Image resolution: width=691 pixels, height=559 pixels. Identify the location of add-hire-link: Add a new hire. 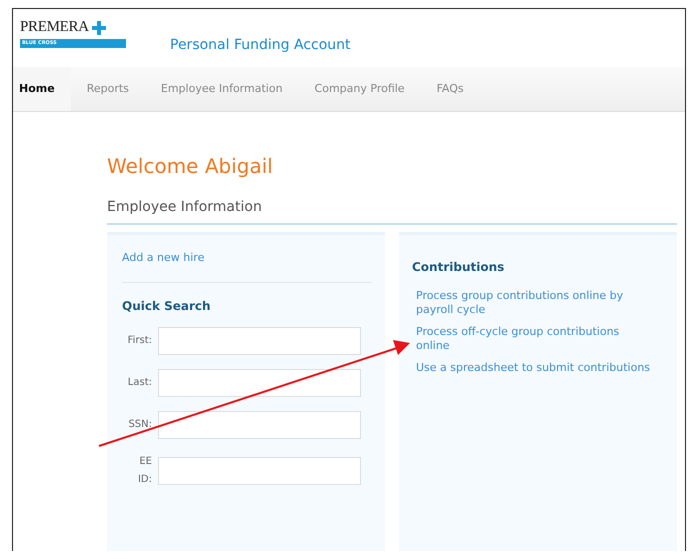
(253, 257).